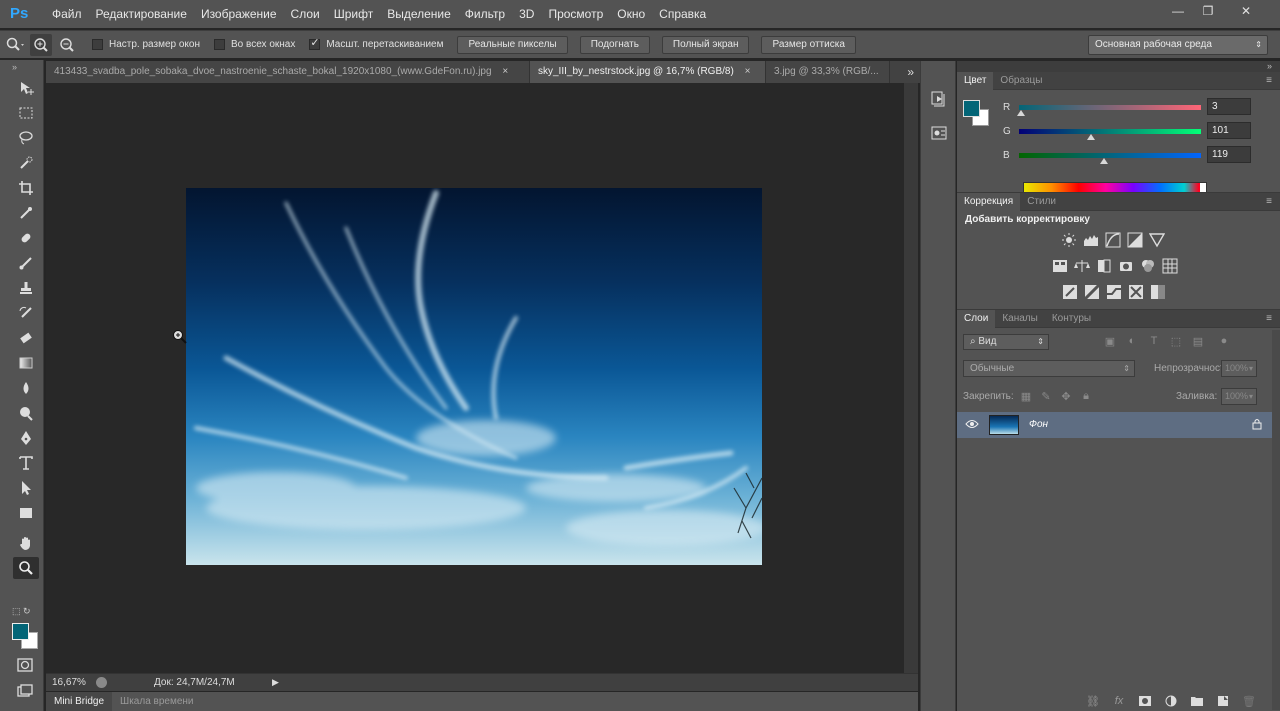 The image size is (1280, 711). Describe the element at coordinates (419, 14) in the screenshot. I see `menu-select: Выделение` at that location.